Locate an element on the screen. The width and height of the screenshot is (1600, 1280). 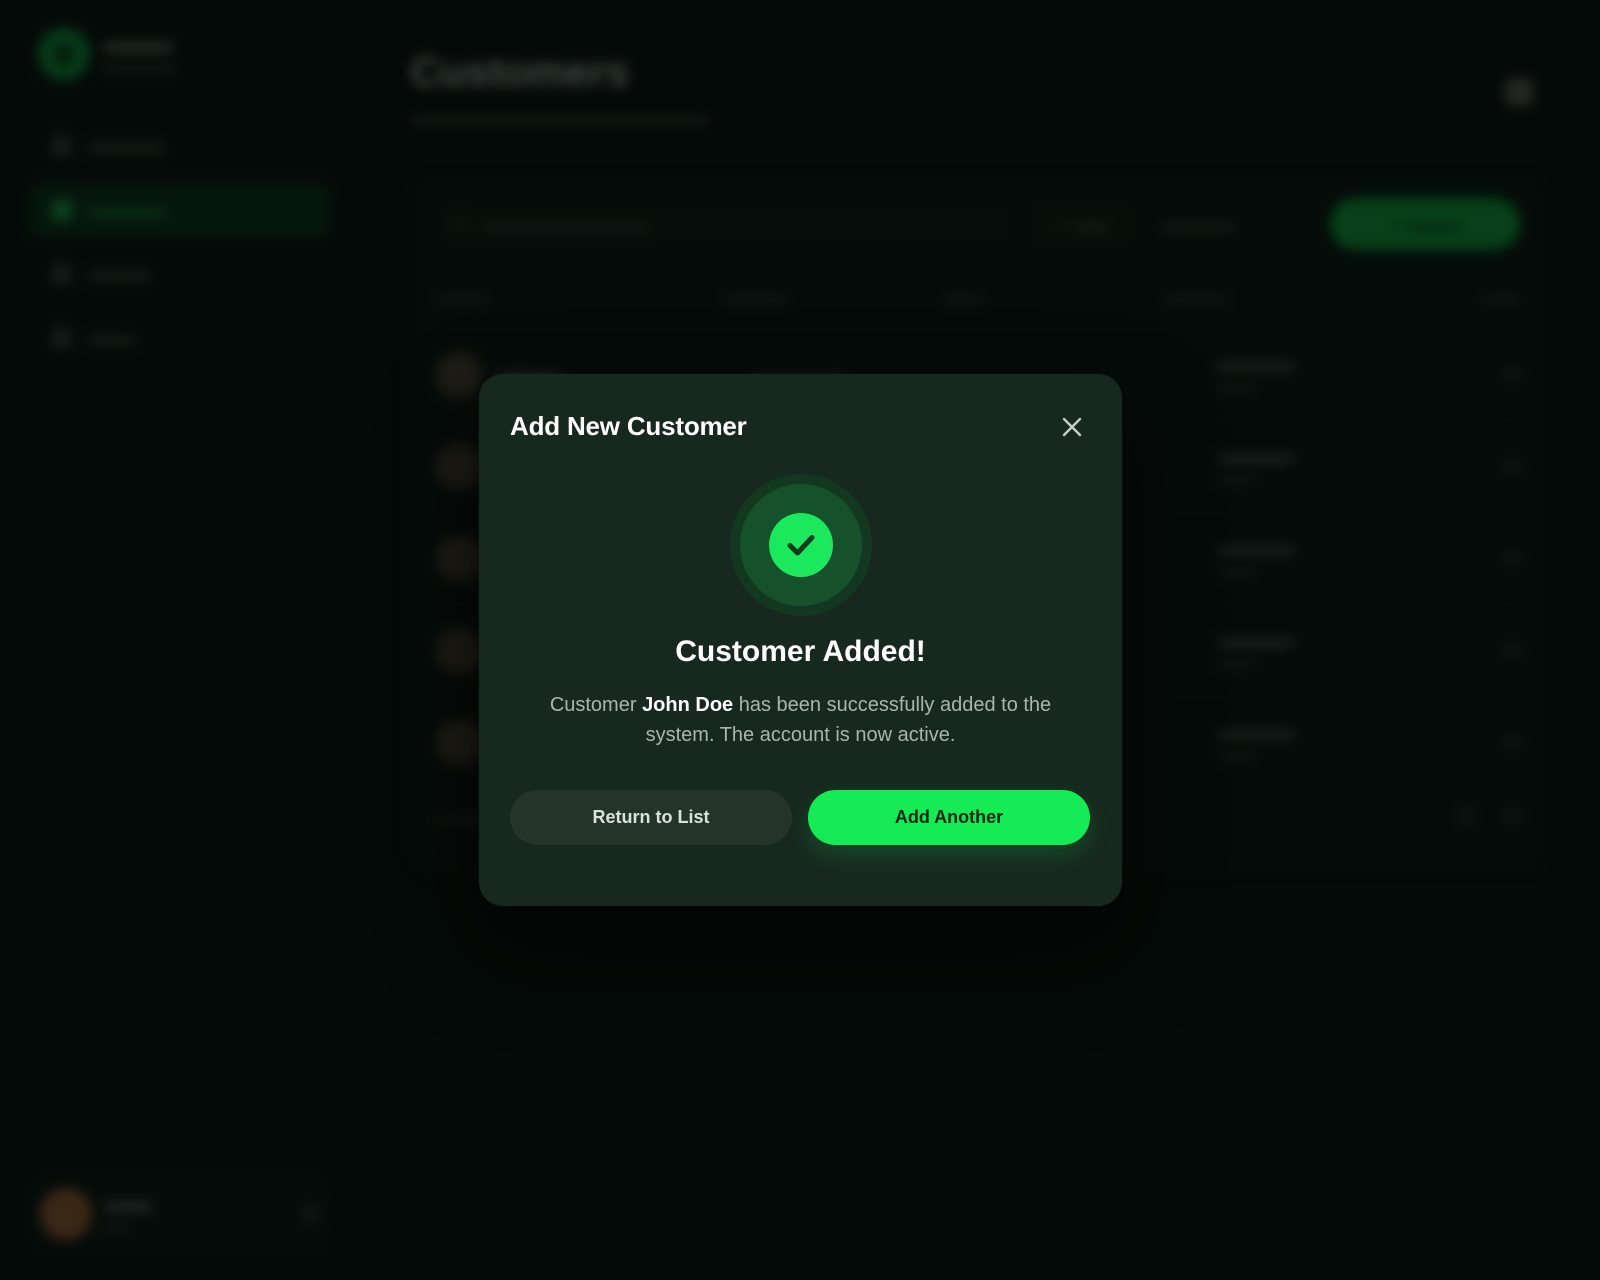
message-prefix: Customer is located at coordinates (596, 705).